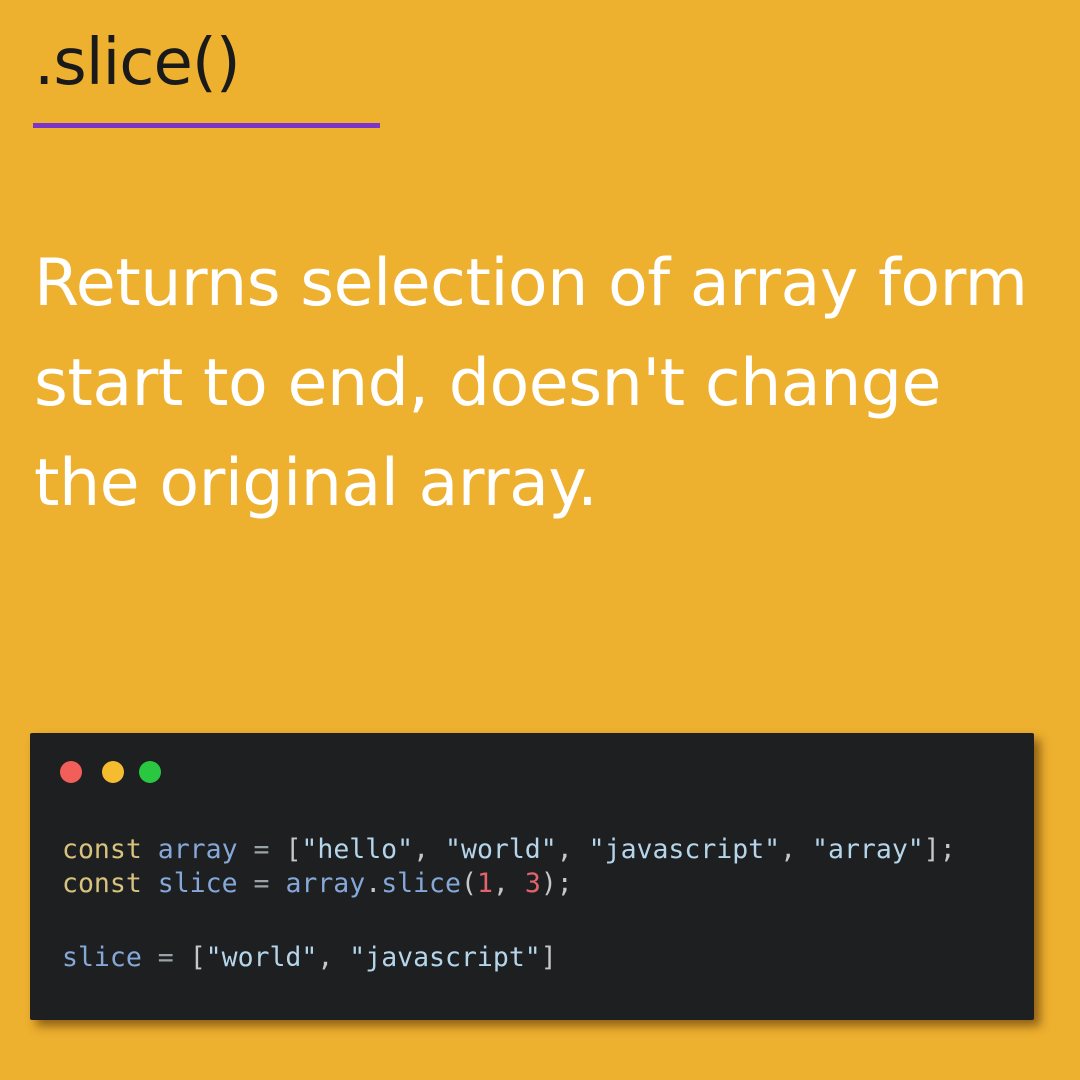 This screenshot has width=1080, height=1080. Describe the element at coordinates (939, 849) in the screenshot. I see `punctuation: ];` at that location.